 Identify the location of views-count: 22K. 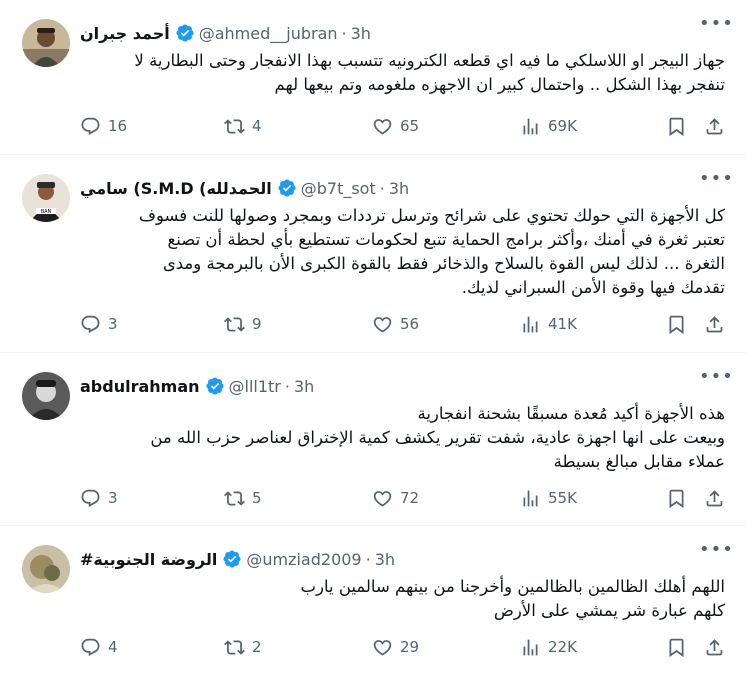
(562, 647).